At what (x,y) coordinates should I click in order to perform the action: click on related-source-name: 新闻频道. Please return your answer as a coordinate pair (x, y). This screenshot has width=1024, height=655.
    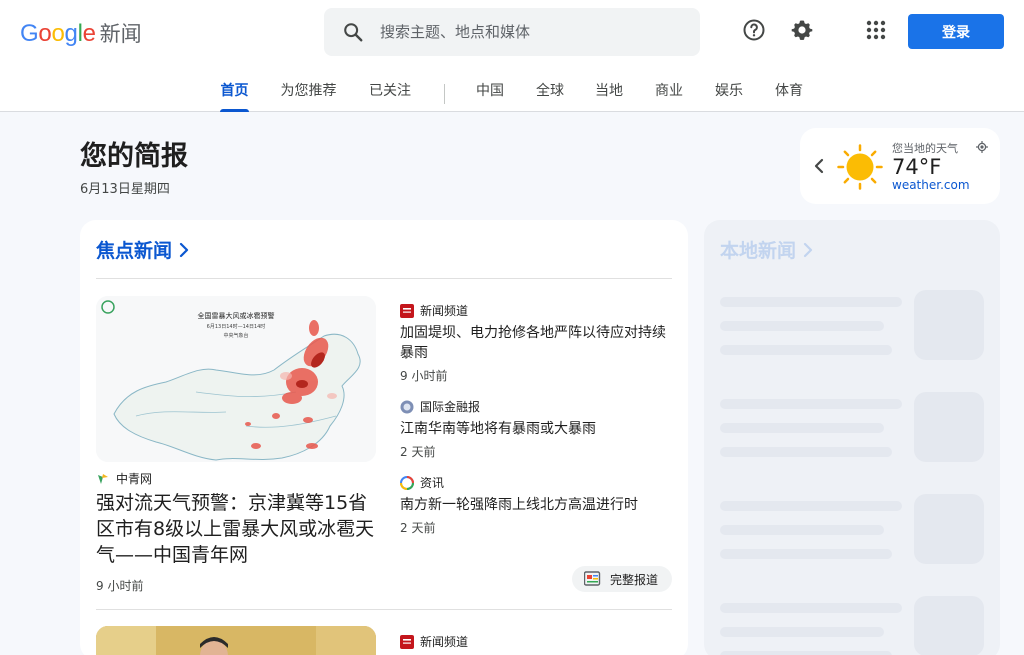
    Looking at the image, I should click on (444, 311).